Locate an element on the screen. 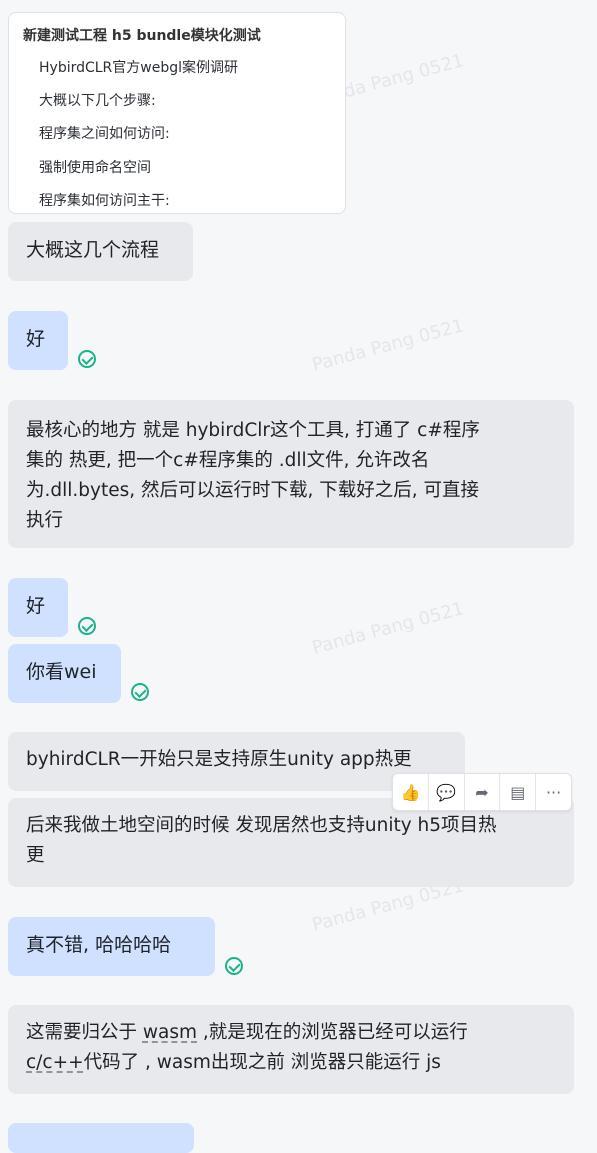 Image resolution: width=597 pixels, height=1153 pixels. message-text: 代码了 , wasm出现之前 浏览器只能运行 js is located at coordinates (262, 1062).